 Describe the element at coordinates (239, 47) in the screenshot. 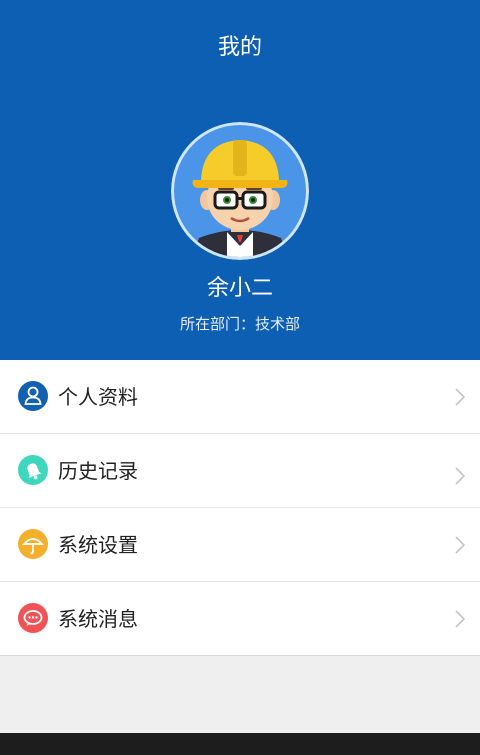

I see `page-title: 我的` at that location.